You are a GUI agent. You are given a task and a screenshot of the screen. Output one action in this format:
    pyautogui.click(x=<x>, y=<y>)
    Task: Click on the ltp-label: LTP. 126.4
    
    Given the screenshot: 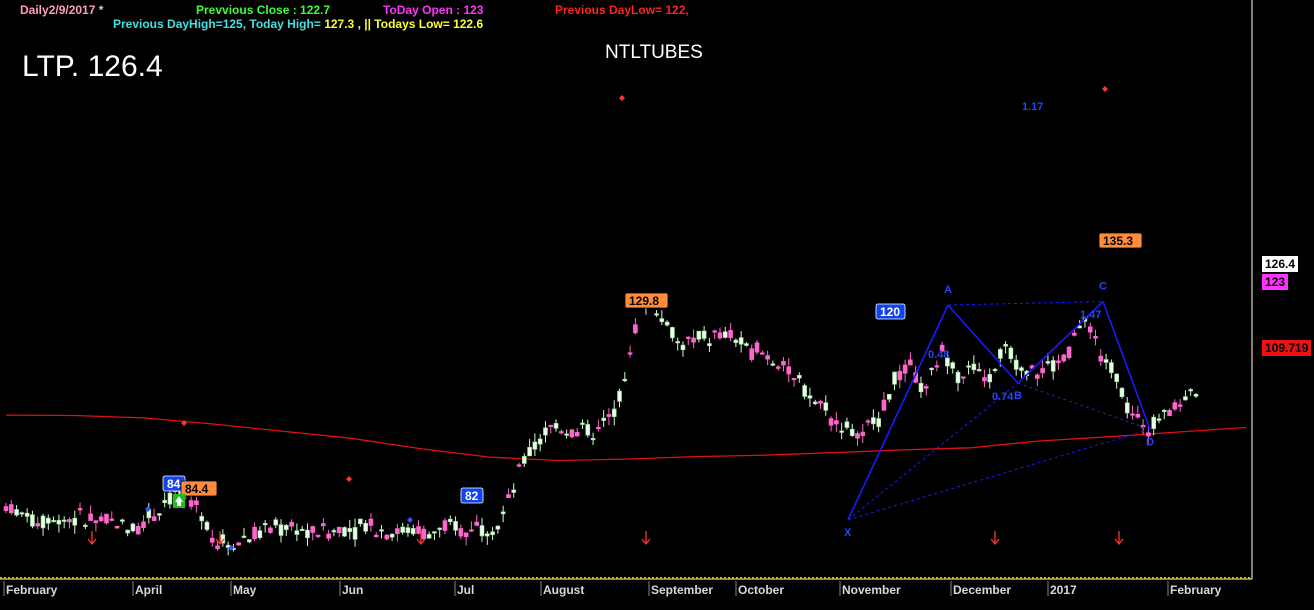 What is the action you would take?
    pyautogui.click(x=92, y=66)
    